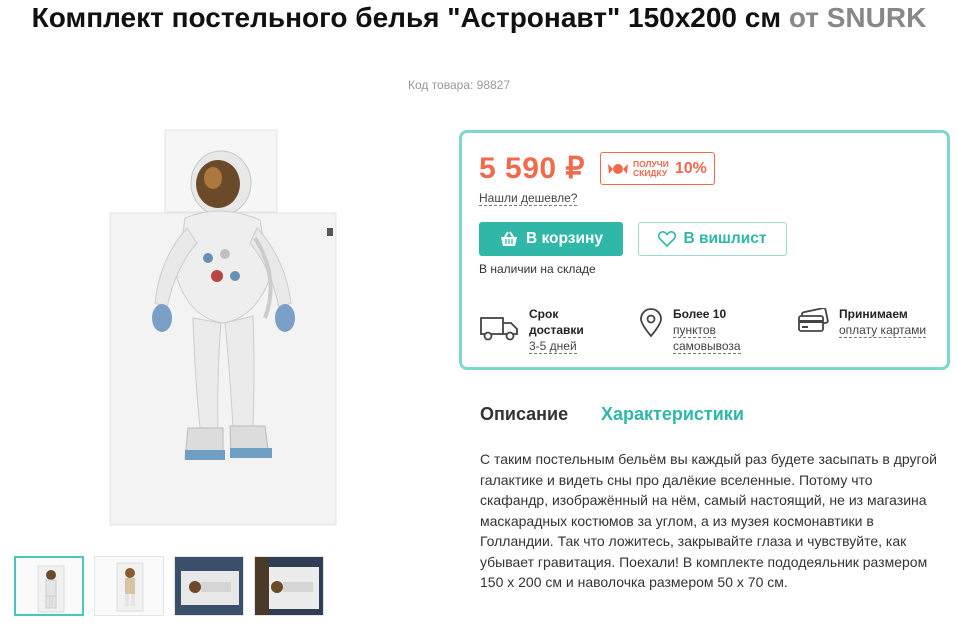 This screenshot has width=958, height=632. Describe the element at coordinates (883, 330) in the screenshot. I see `payment-link: оплату картами` at that location.